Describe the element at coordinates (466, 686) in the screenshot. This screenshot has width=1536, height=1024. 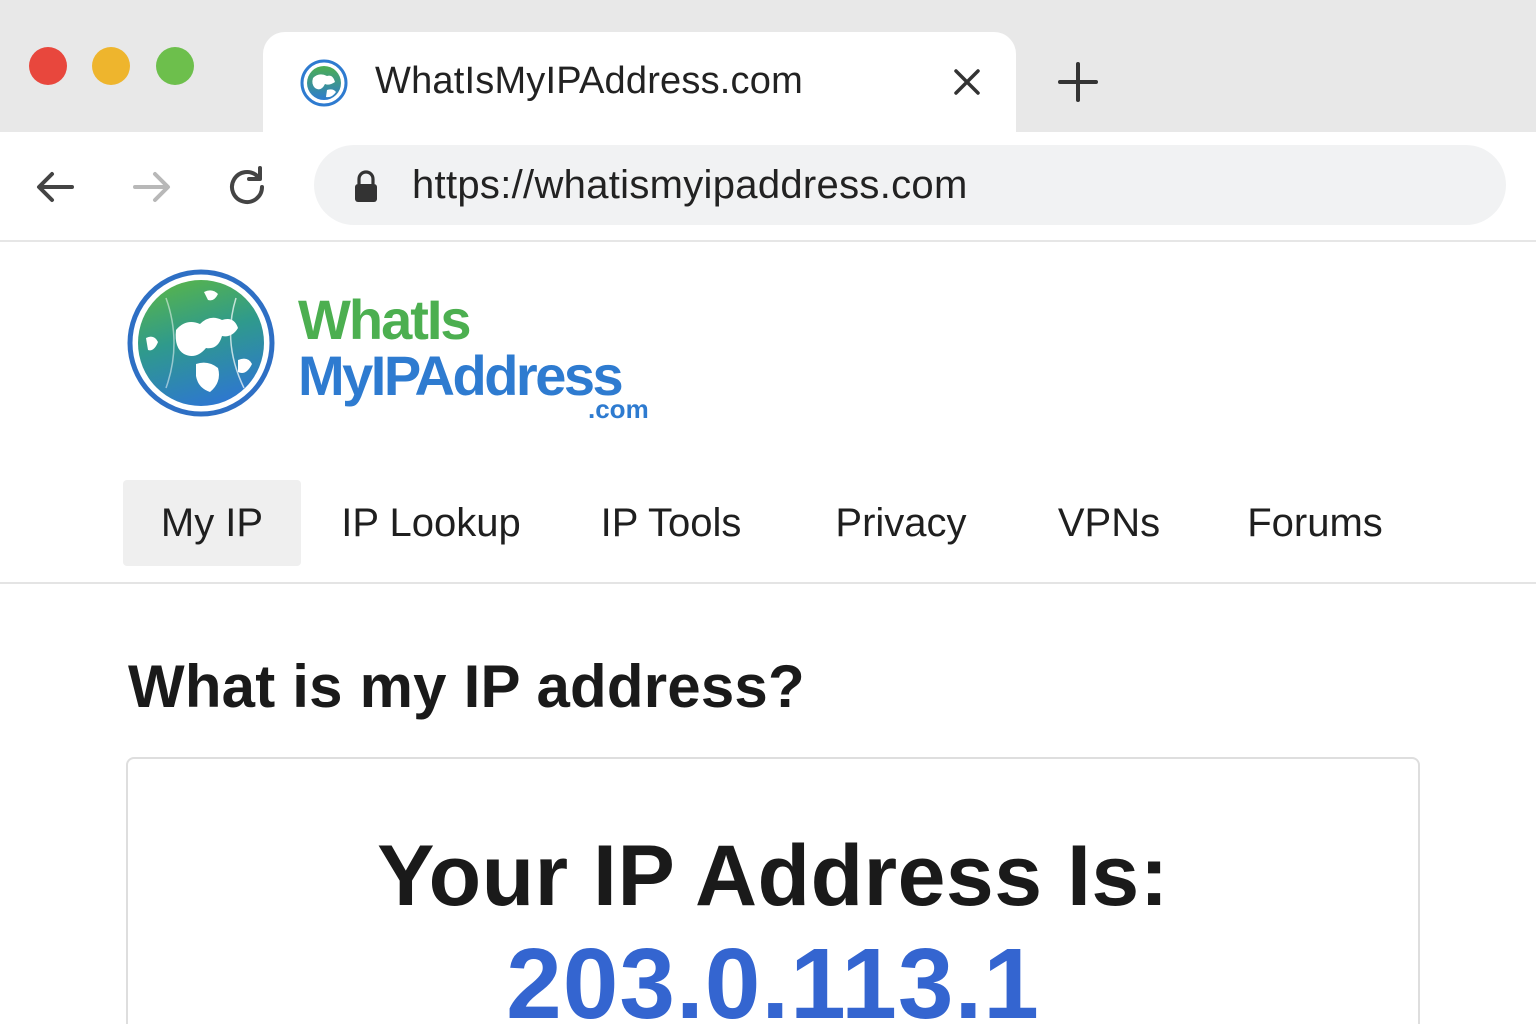
I see `page-title: What is my IP address?` at that location.